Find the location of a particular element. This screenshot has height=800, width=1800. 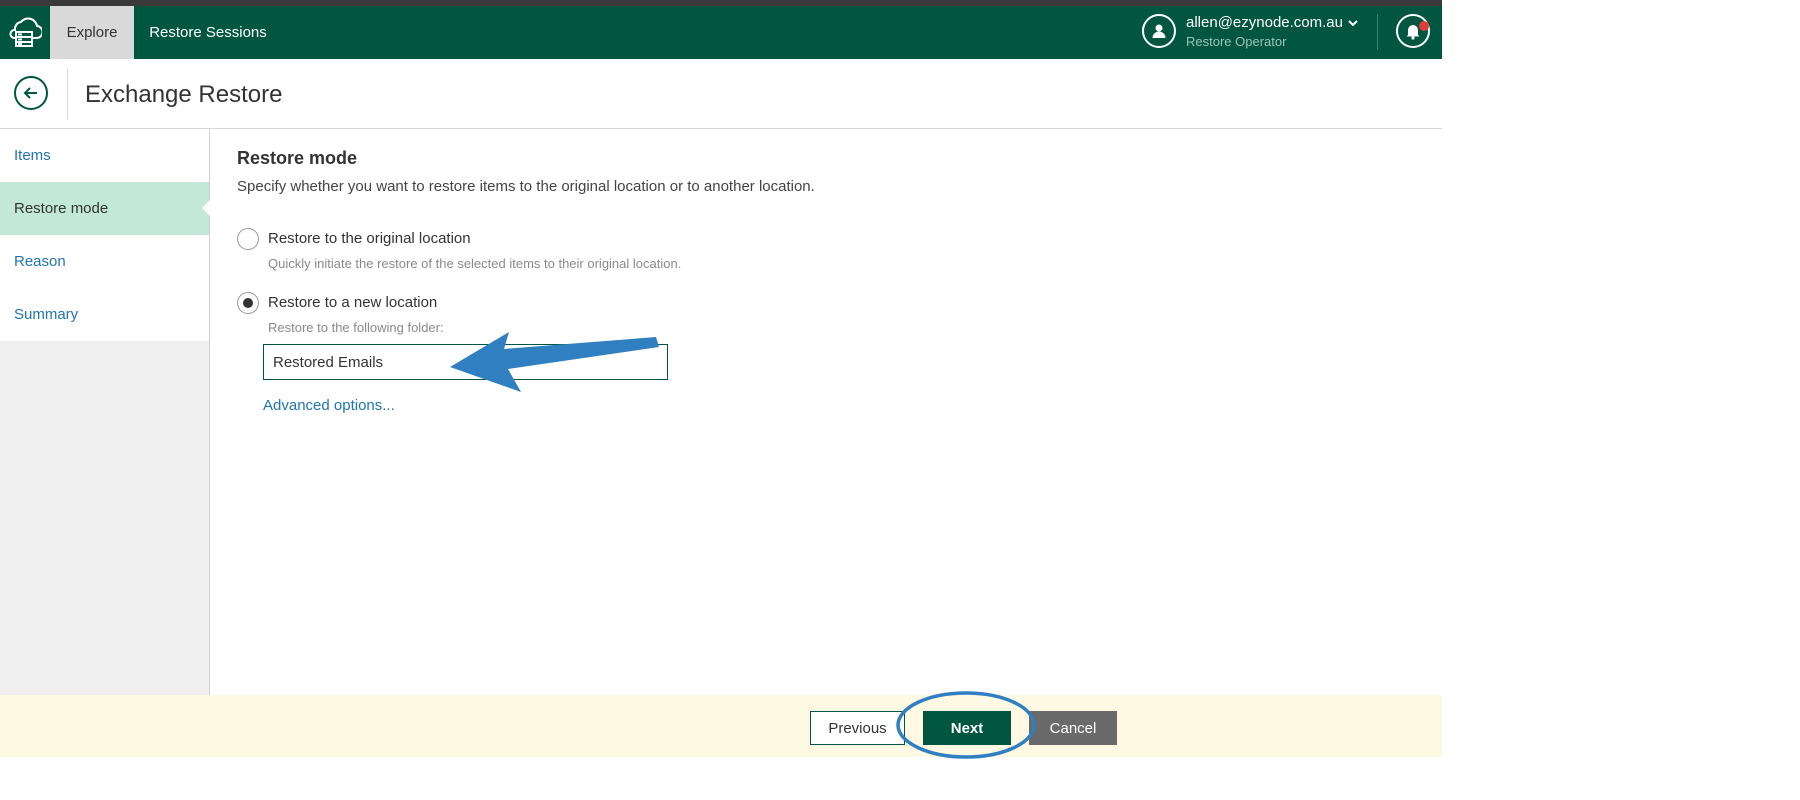

user-email: allen@ezynode.com.au is located at coordinates (1264, 22).